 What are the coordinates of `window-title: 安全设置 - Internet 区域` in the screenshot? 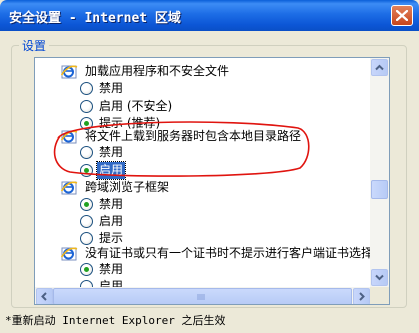 It's located at (95, 18).